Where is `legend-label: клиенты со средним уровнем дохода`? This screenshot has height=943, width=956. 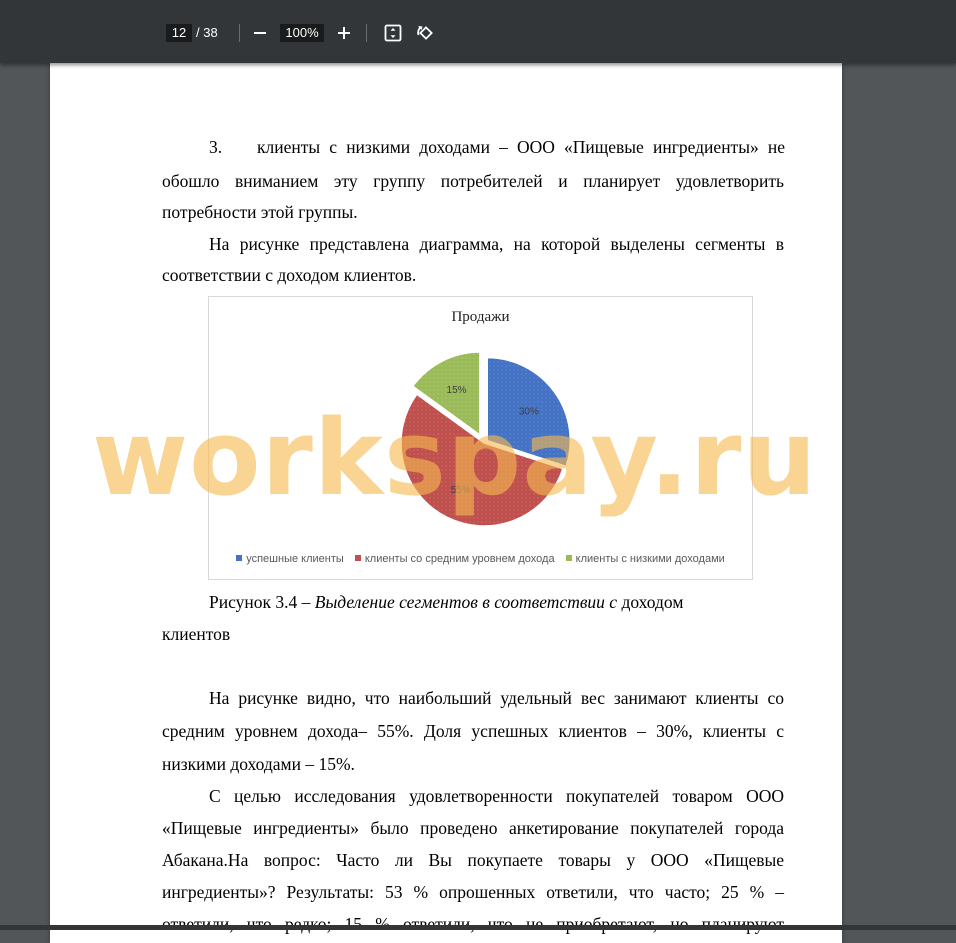
legend-label: клиенты со средним уровнем дохода is located at coordinates (459, 559).